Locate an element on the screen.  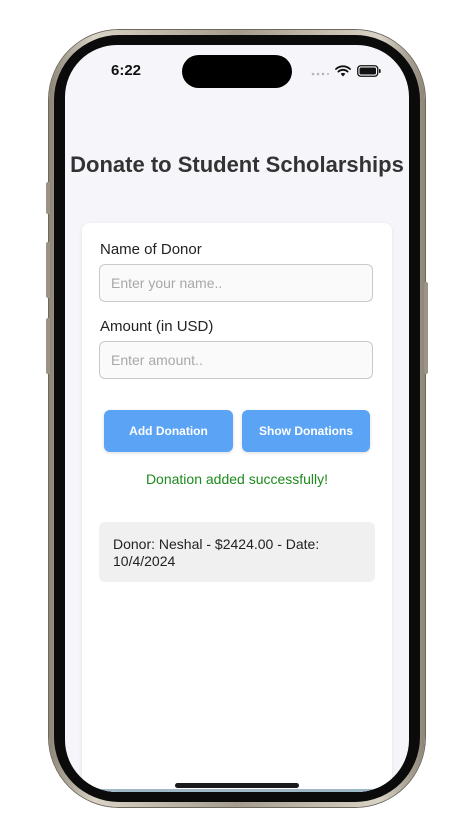
success-message: Donation added successfully! is located at coordinates (237, 479).